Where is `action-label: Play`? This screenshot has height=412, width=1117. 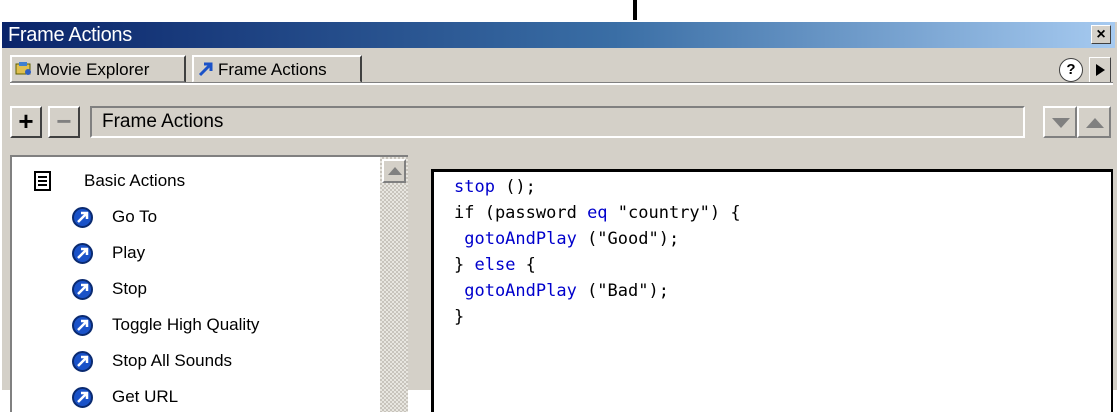
action-label: Play is located at coordinates (129, 252).